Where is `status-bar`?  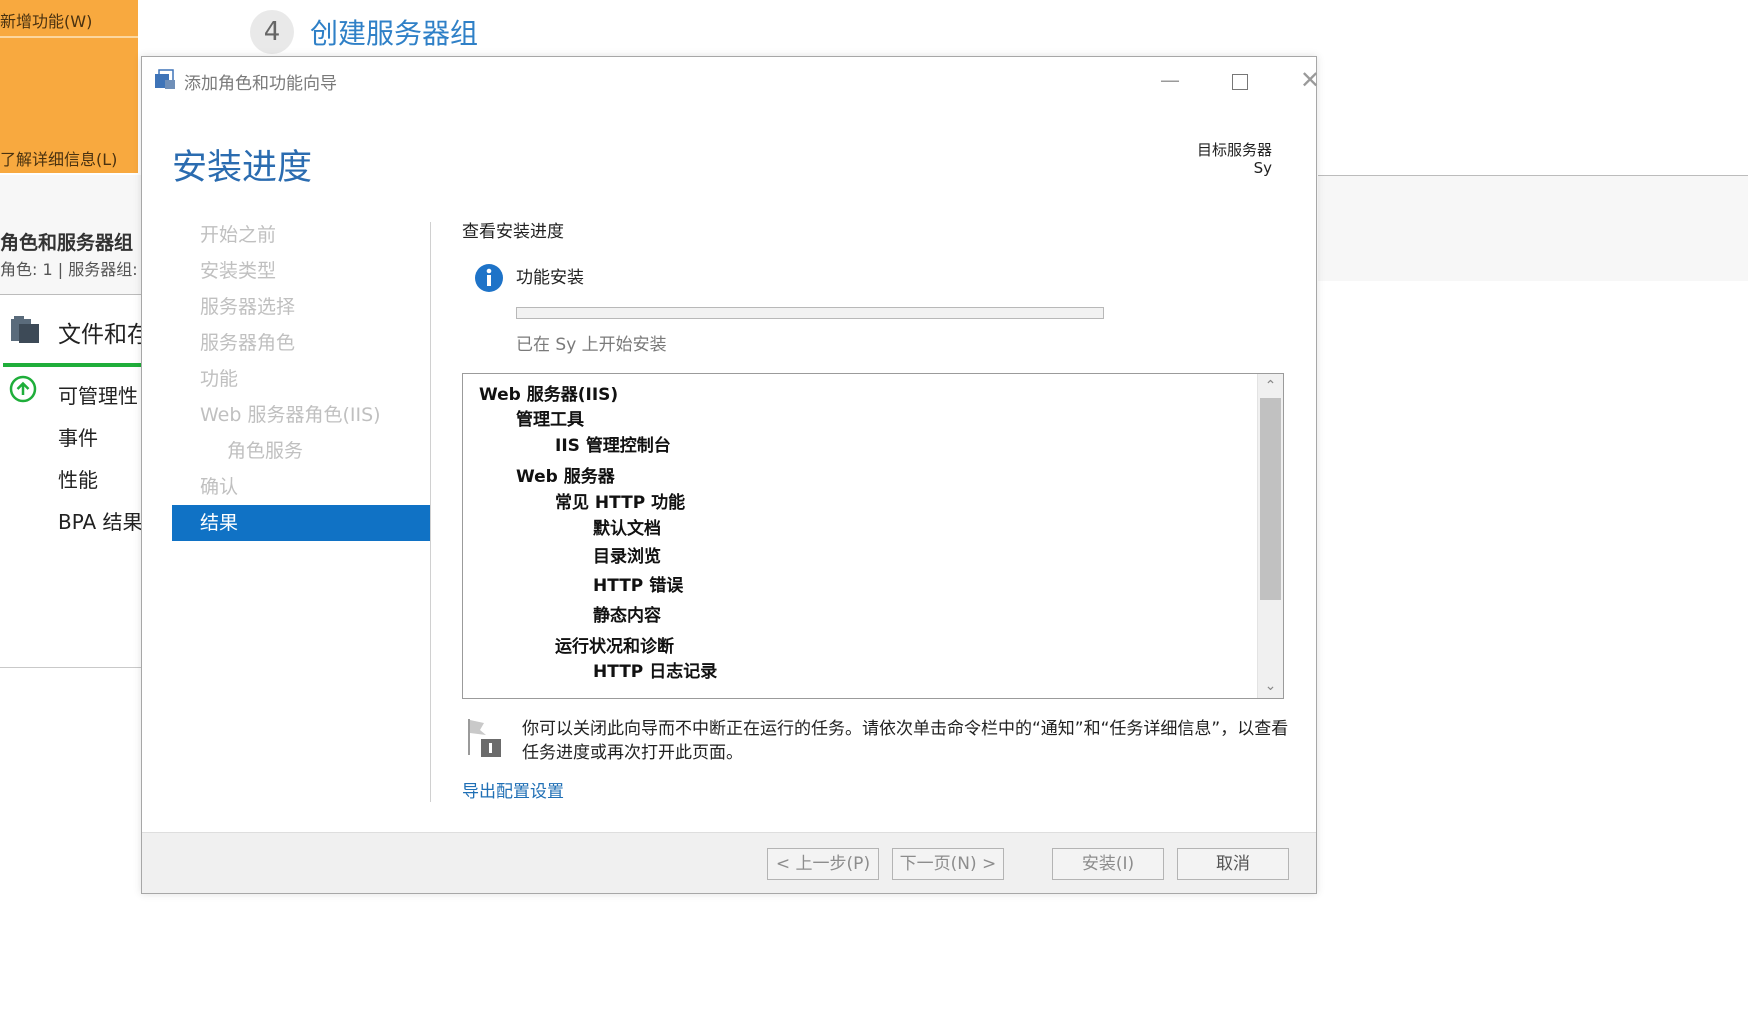 status-bar is located at coordinates (74, 365).